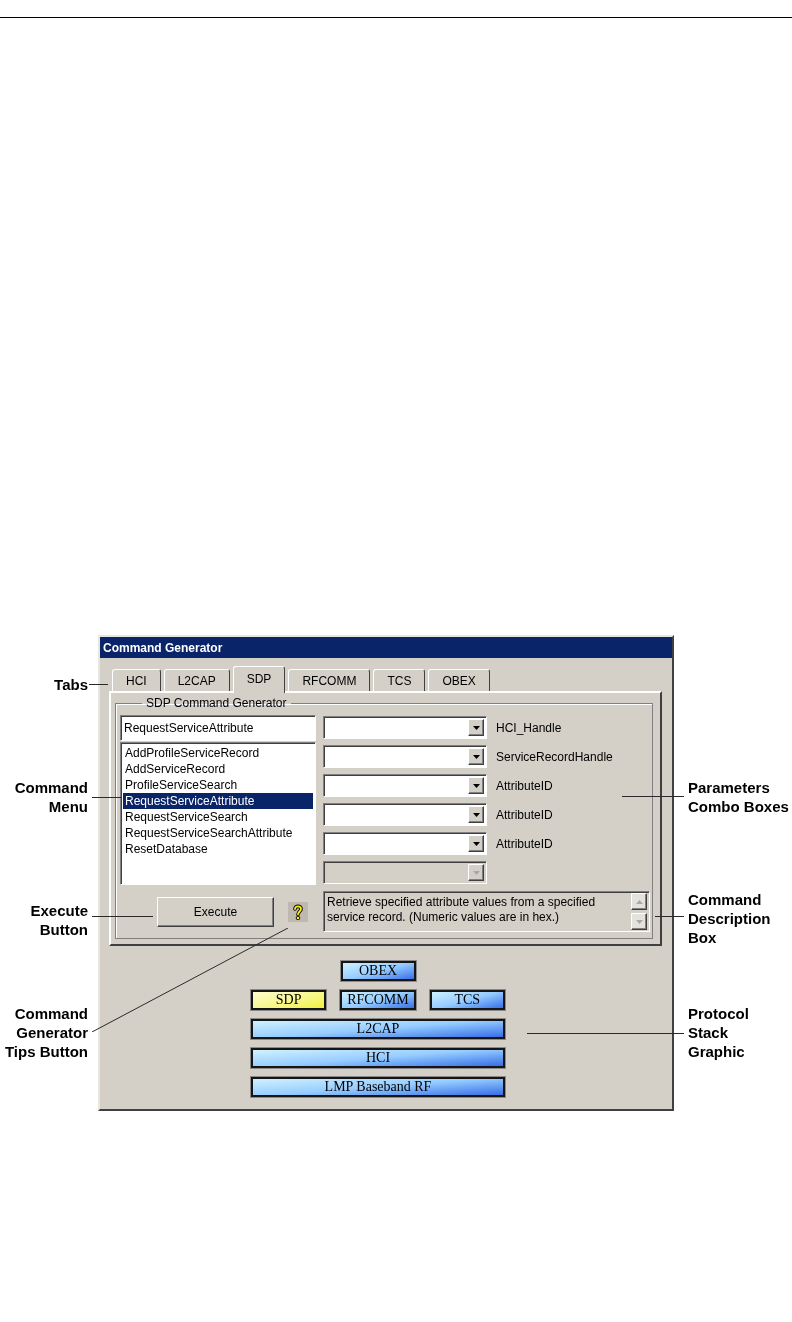 This screenshot has width=792, height=1322. Describe the element at coordinates (378, 1029) in the screenshot. I see `protocol-layer: L2CAP` at that location.